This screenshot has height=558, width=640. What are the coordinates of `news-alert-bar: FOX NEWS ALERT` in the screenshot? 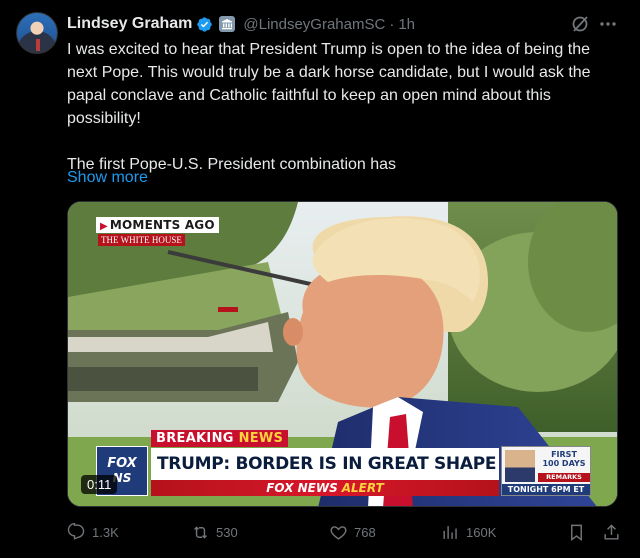 It's located at (325, 488).